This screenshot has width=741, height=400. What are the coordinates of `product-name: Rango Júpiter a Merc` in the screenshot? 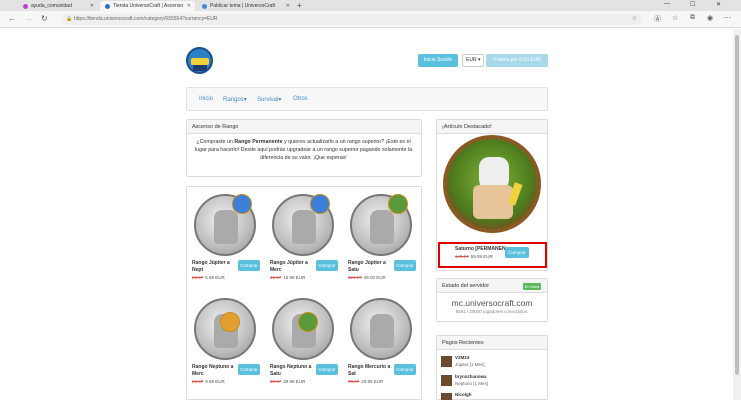 It's located at (289, 266).